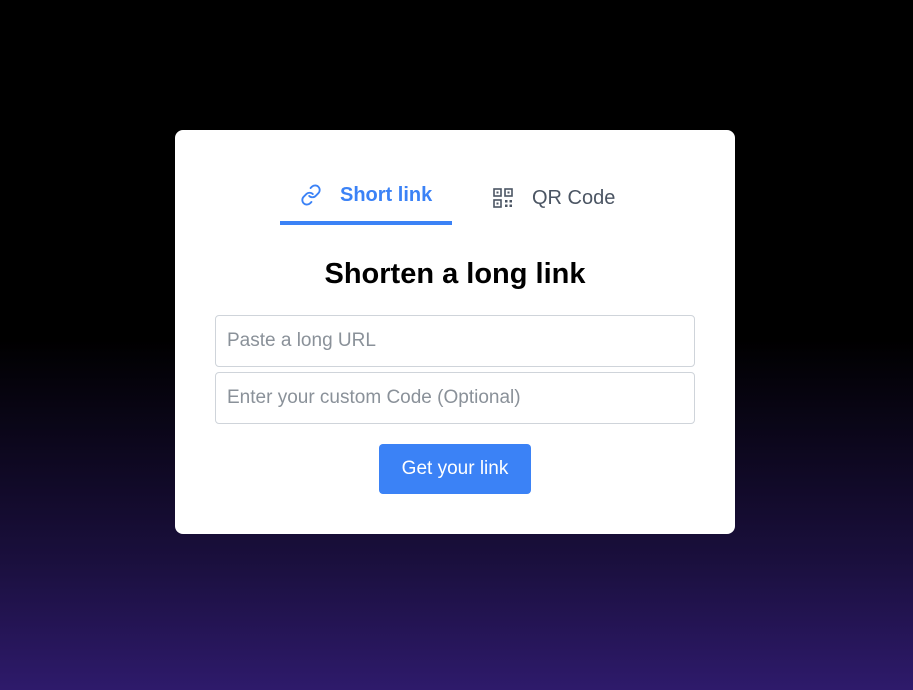 This screenshot has width=913, height=690. I want to click on get-link-button: Get your link, so click(455, 469).